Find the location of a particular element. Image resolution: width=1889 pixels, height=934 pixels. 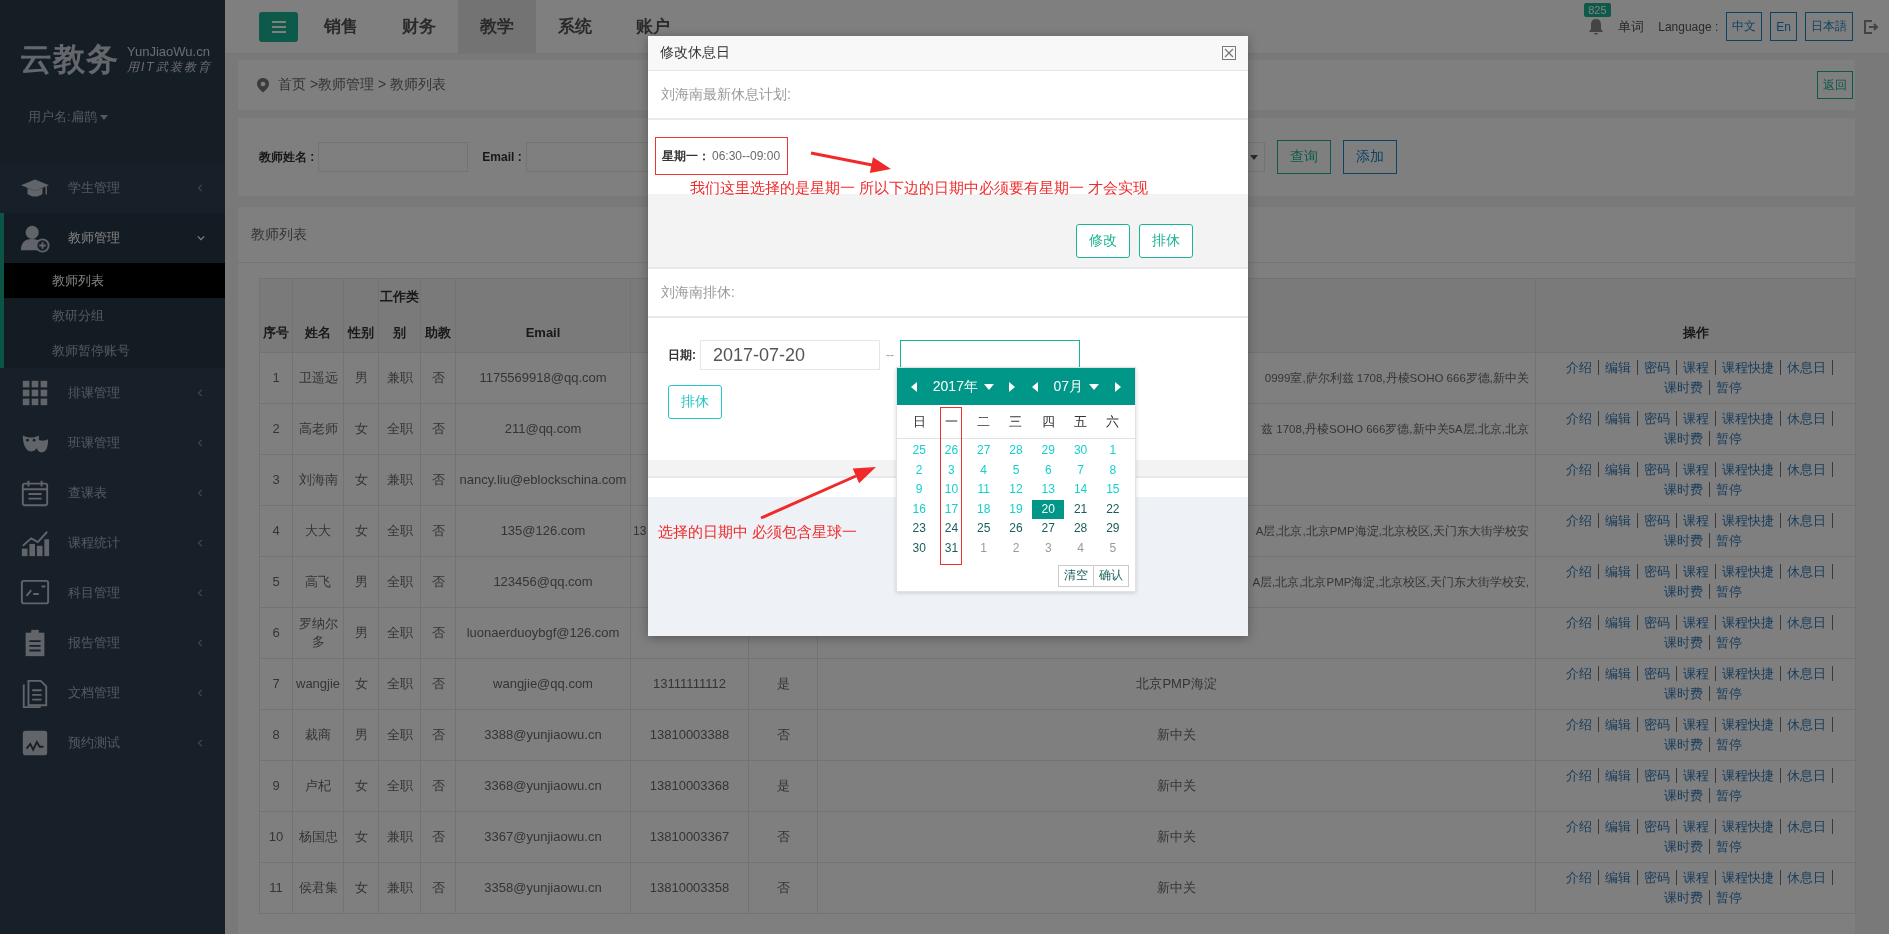

nav-tab: 财务 is located at coordinates (419, 26).